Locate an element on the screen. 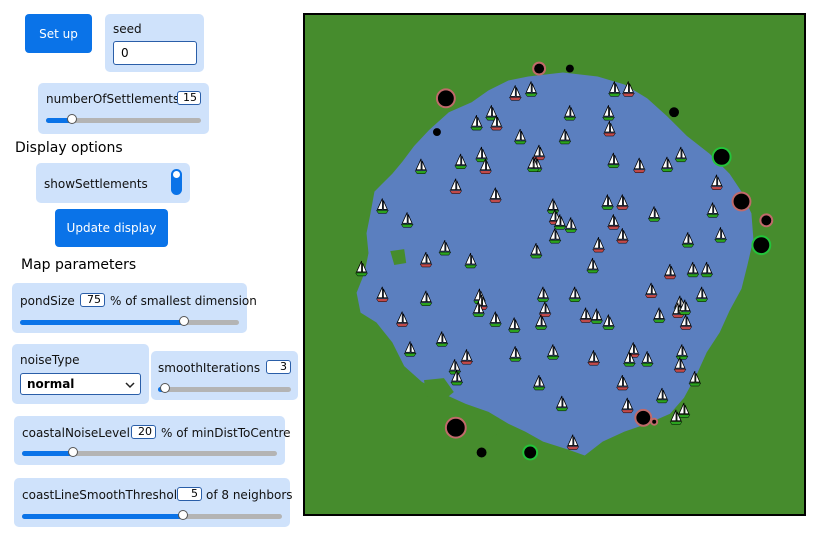 The image size is (827, 548). chevron-down-icon is located at coordinates (130, 385).